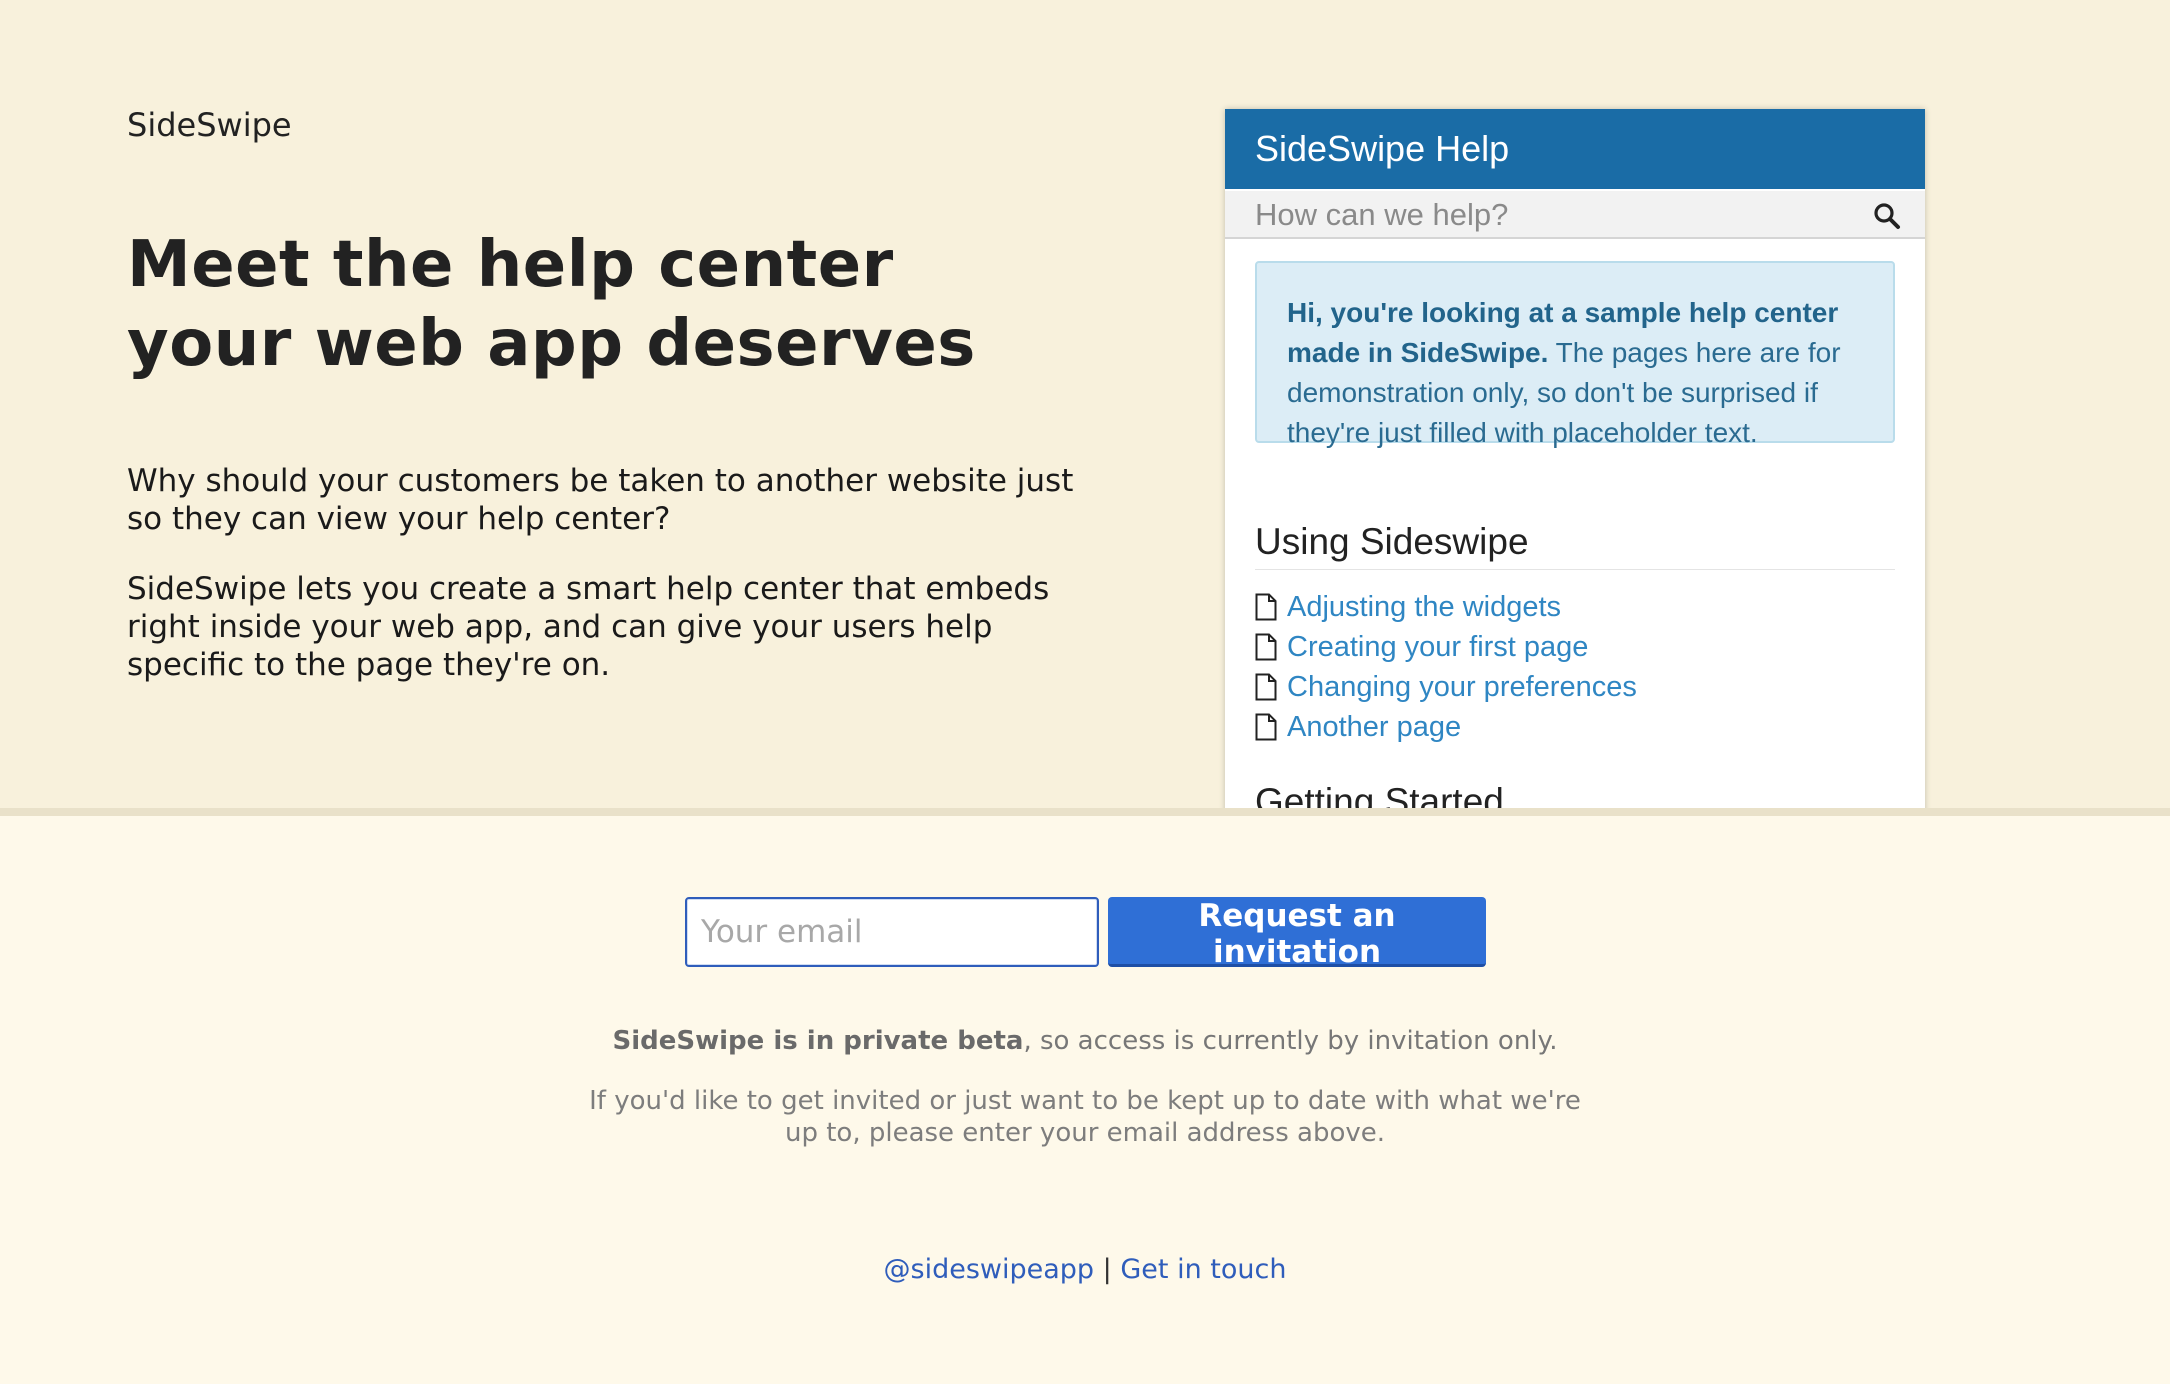 This screenshot has width=2170, height=1384. Describe the element at coordinates (1437, 647) in the screenshot. I see `page-link-creating-first-page: Creating your first page` at that location.